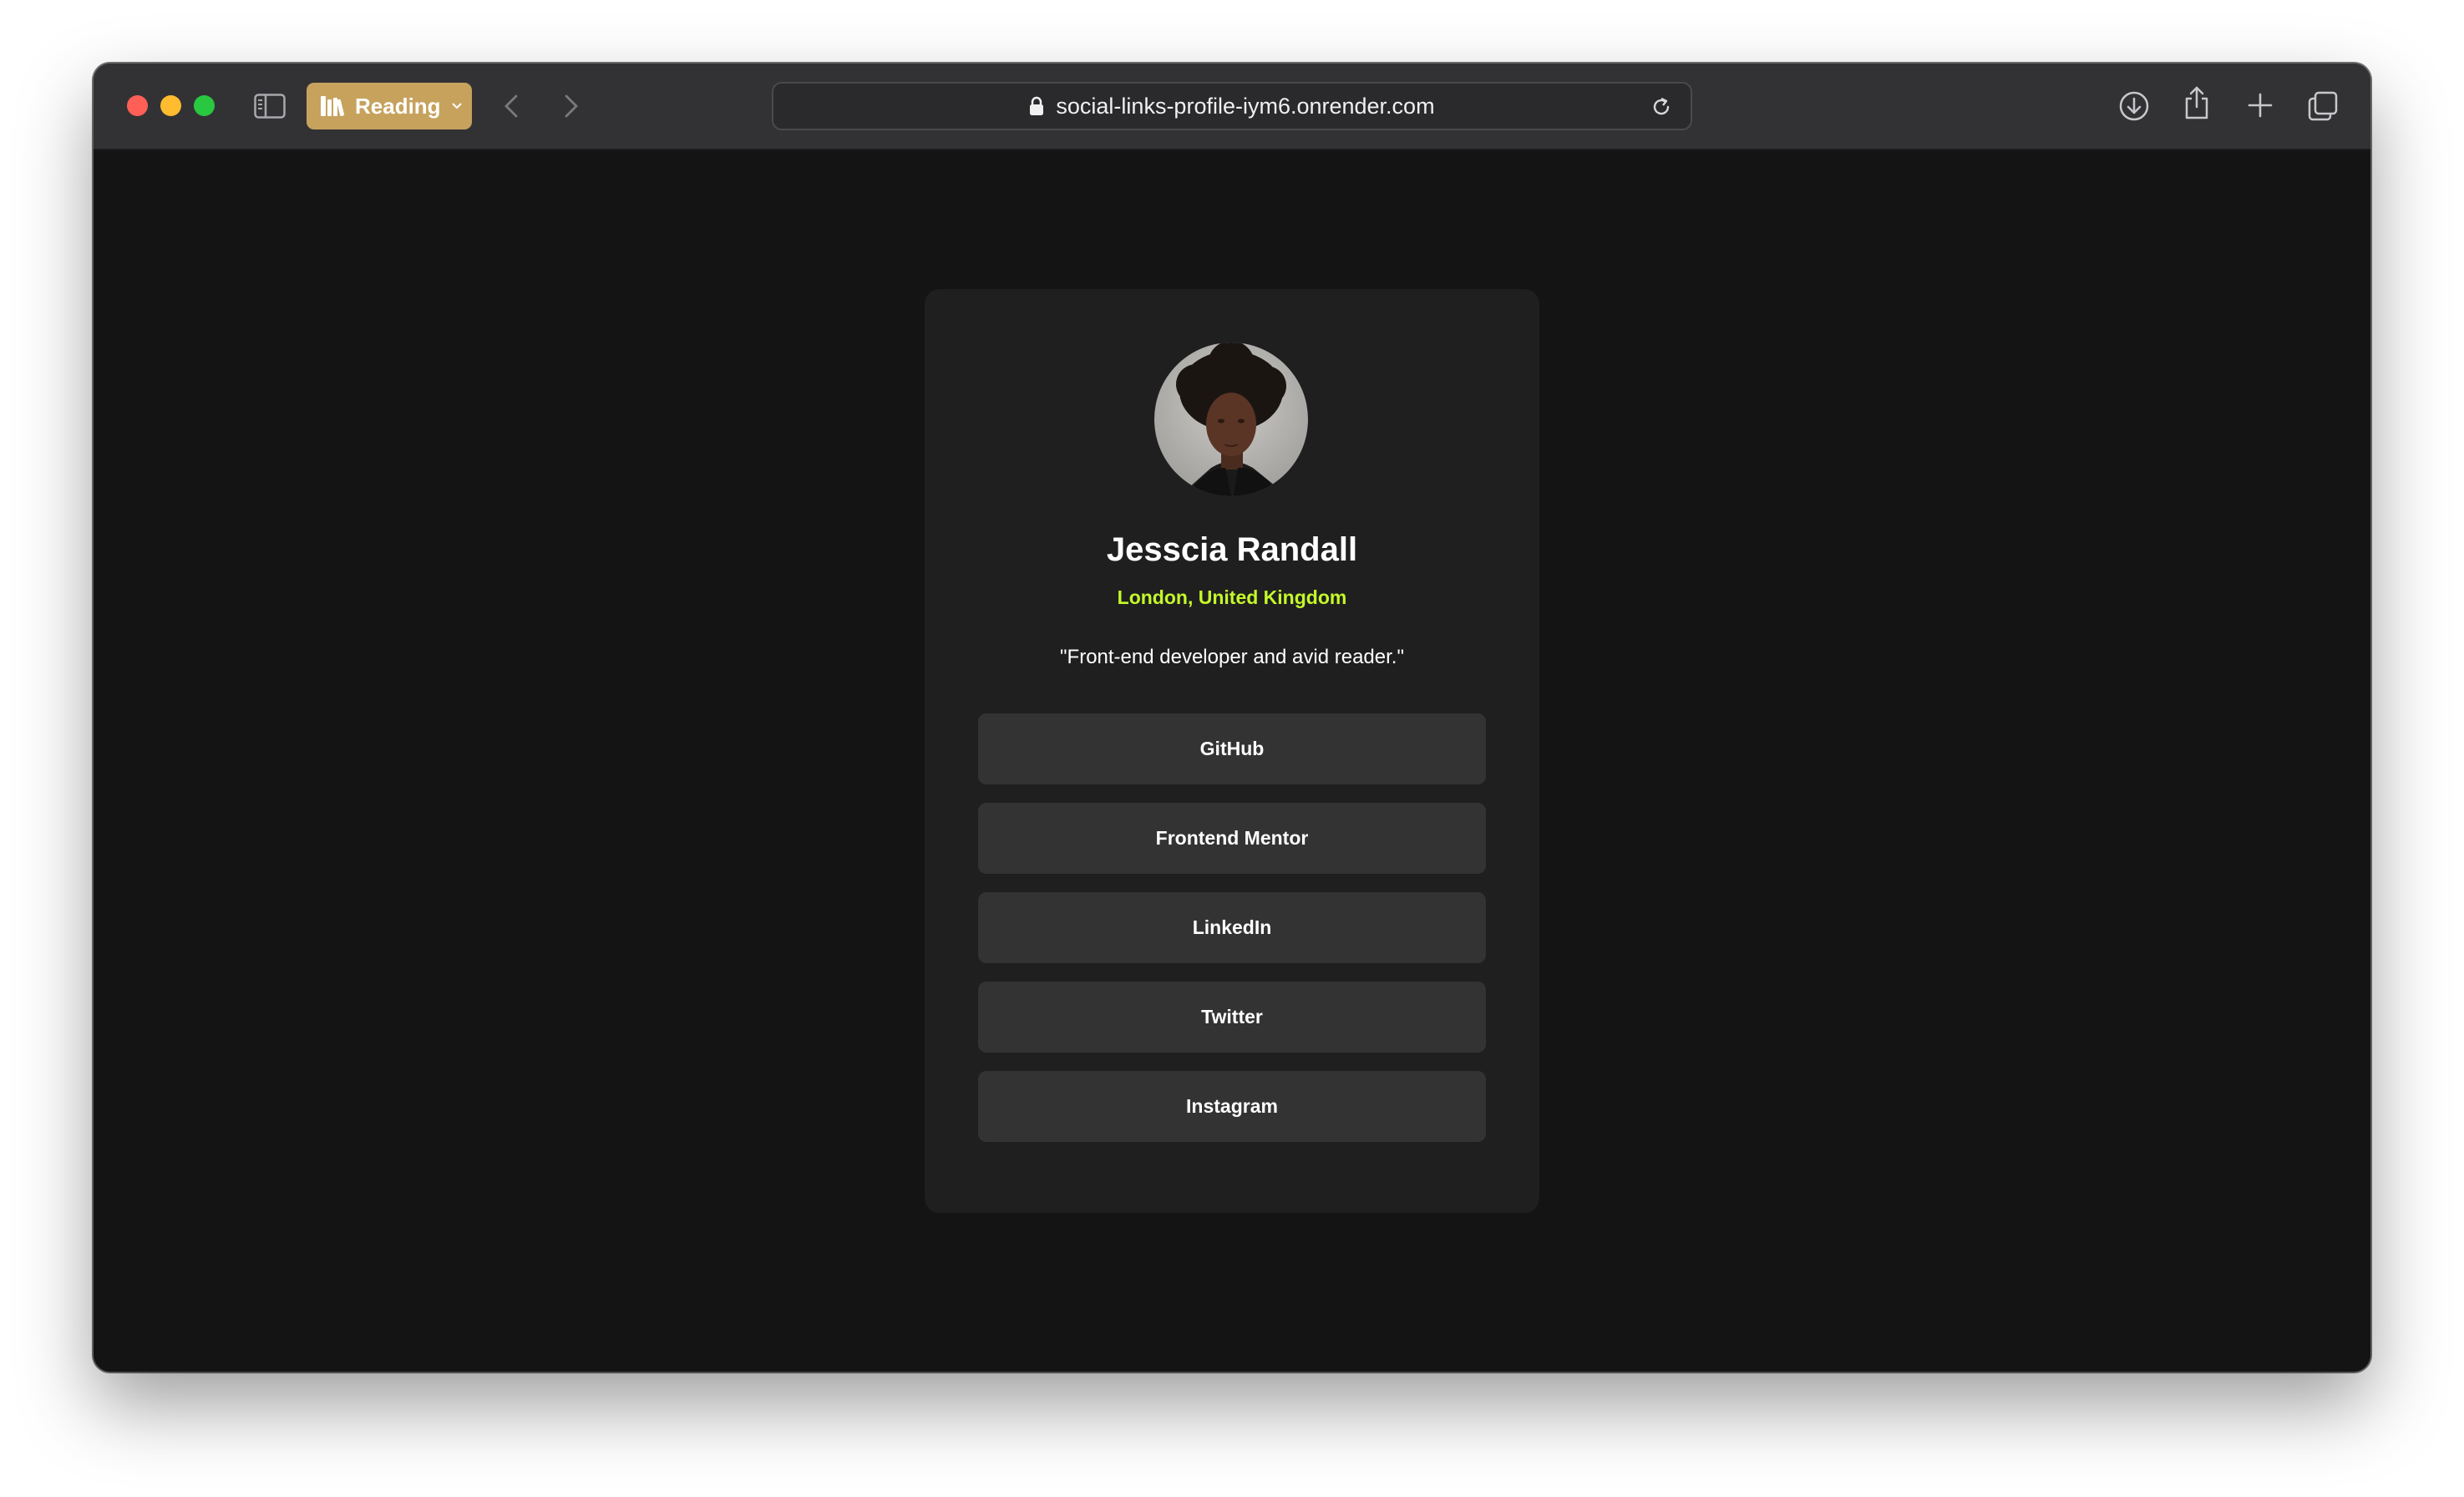 This screenshot has width=2464, height=1497. I want to click on plus-icon, so click(2261, 105).